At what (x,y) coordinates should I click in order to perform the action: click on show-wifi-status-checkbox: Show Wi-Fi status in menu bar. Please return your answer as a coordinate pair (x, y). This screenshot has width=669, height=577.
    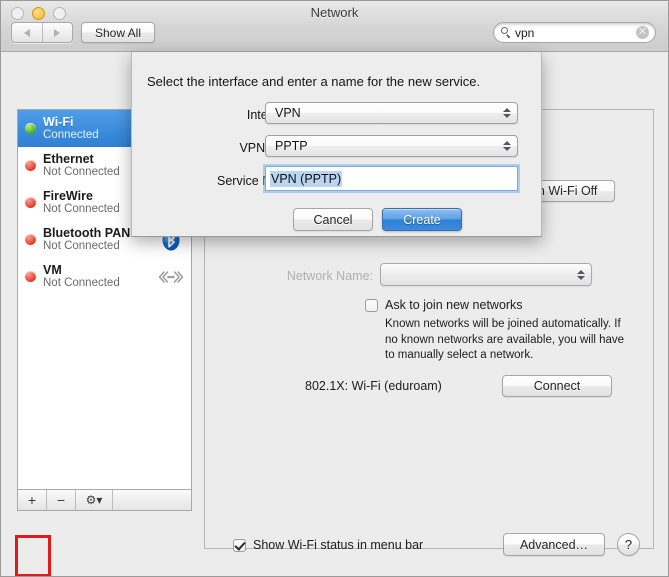
    Looking at the image, I should click on (328, 545).